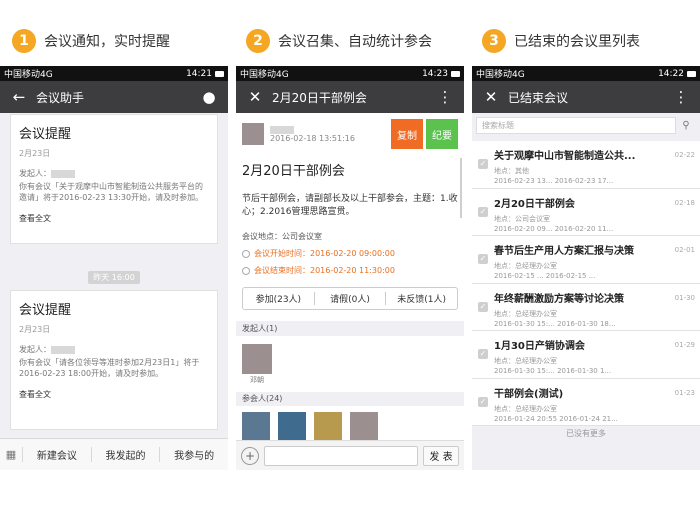 The height and width of the screenshot is (520, 700). I want to click on start-time-text: 会议开始时间：2016-02-20 09:00:00, so click(324, 253).